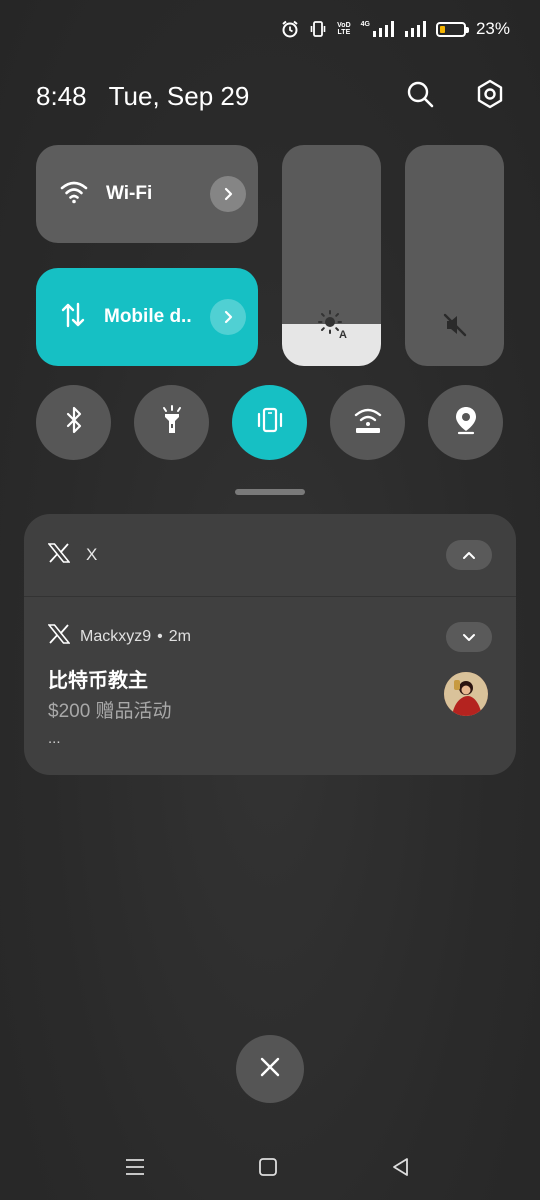 This screenshot has height=1200, width=540. I want to click on notification-sender: Mackxyz9, so click(116, 636).